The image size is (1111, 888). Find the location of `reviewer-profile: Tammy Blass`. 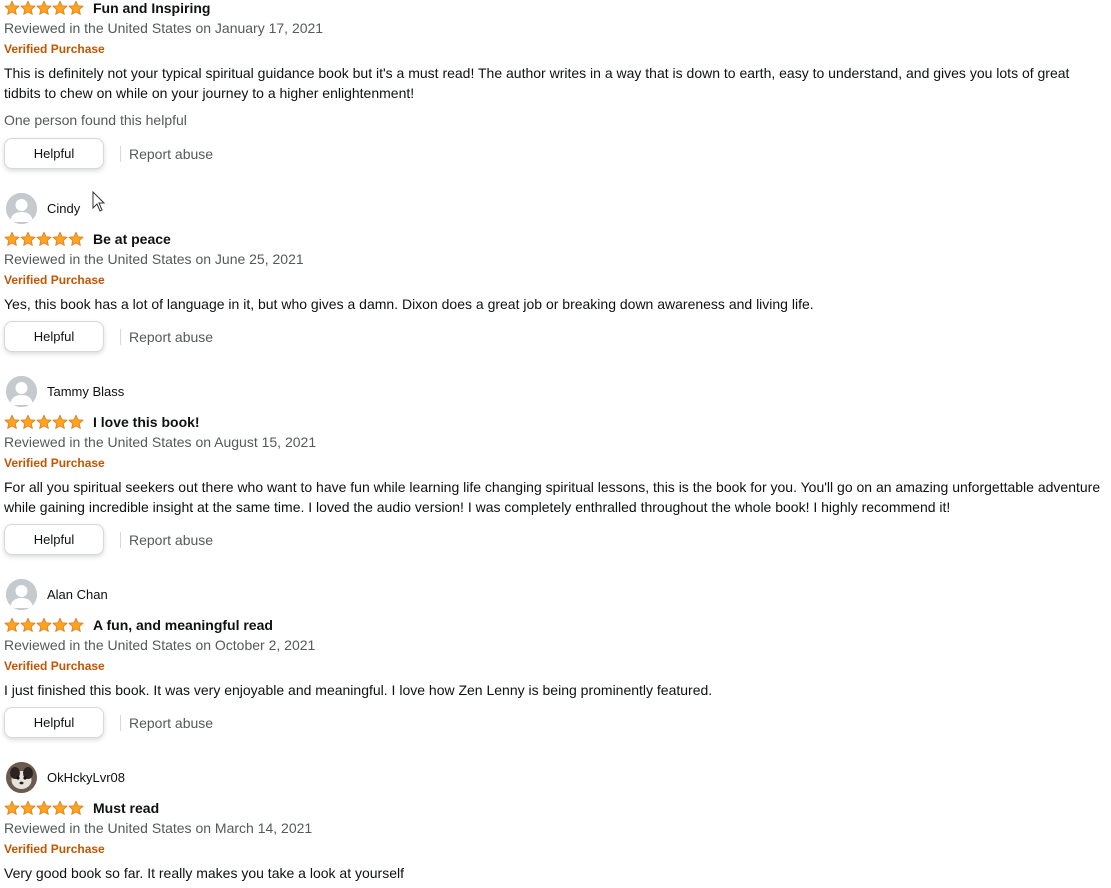

reviewer-profile: Tammy Blass is located at coordinates (65, 391).